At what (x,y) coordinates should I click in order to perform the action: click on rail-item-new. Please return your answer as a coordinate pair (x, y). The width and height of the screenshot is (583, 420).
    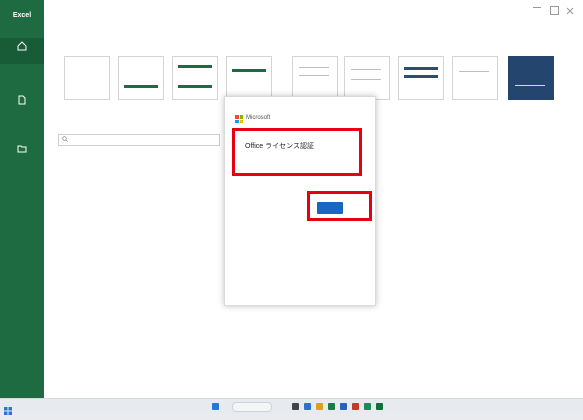
    Looking at the image, I should click on (22, 105).